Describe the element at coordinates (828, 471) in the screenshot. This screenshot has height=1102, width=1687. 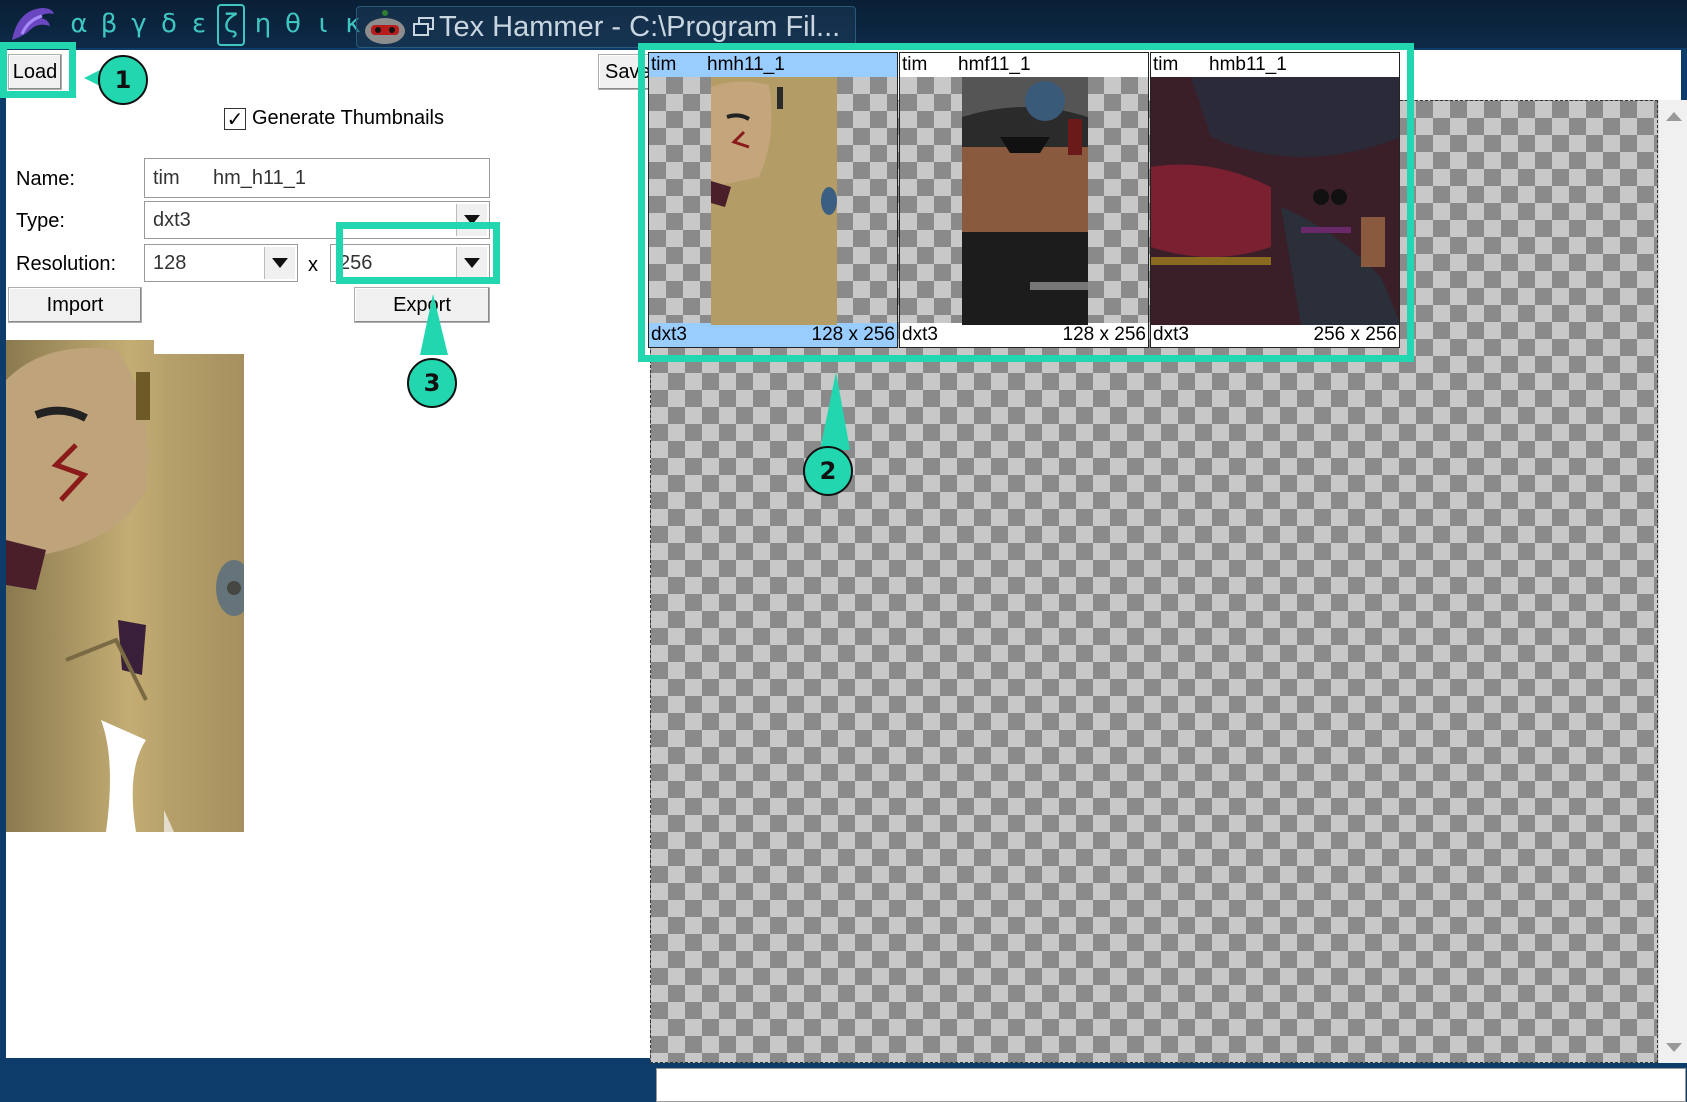
I see `callout-2: 2` at that location.